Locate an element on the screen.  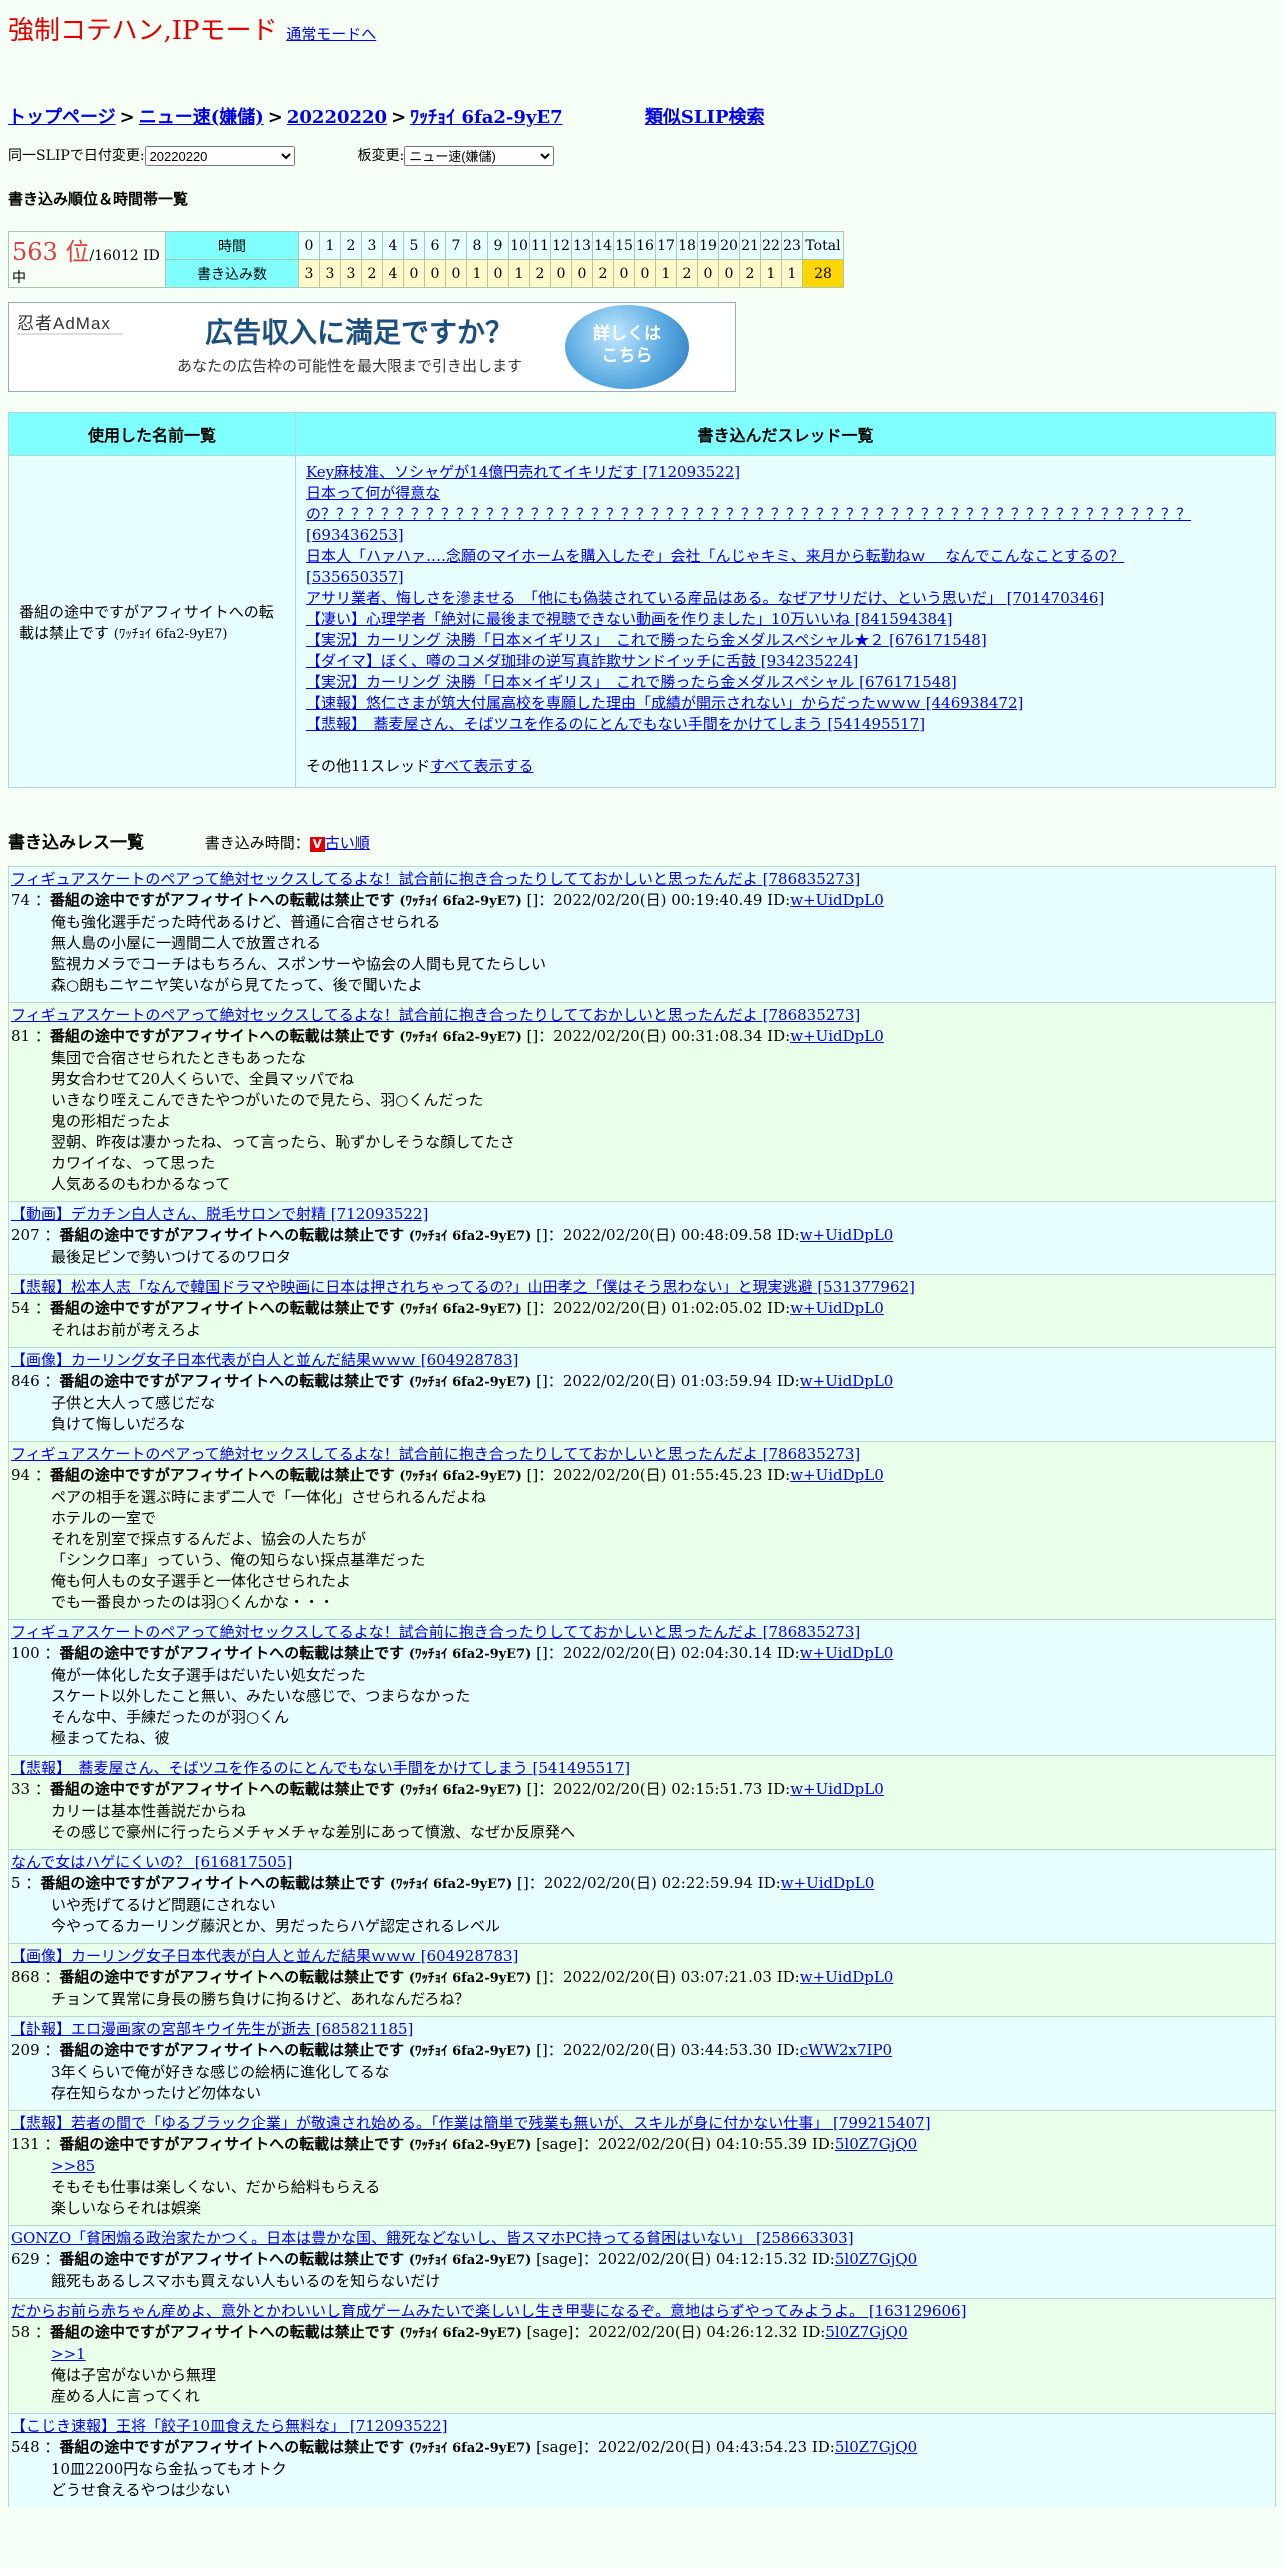
thread-link: 日本って何が得意な is located at coordinates (785, 493).